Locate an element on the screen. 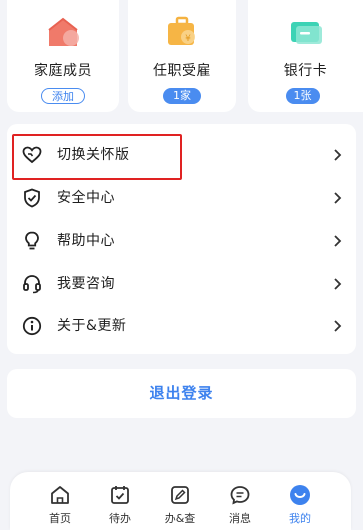  nav-tab-messages: 消息 is located at coordinates (240, 501).